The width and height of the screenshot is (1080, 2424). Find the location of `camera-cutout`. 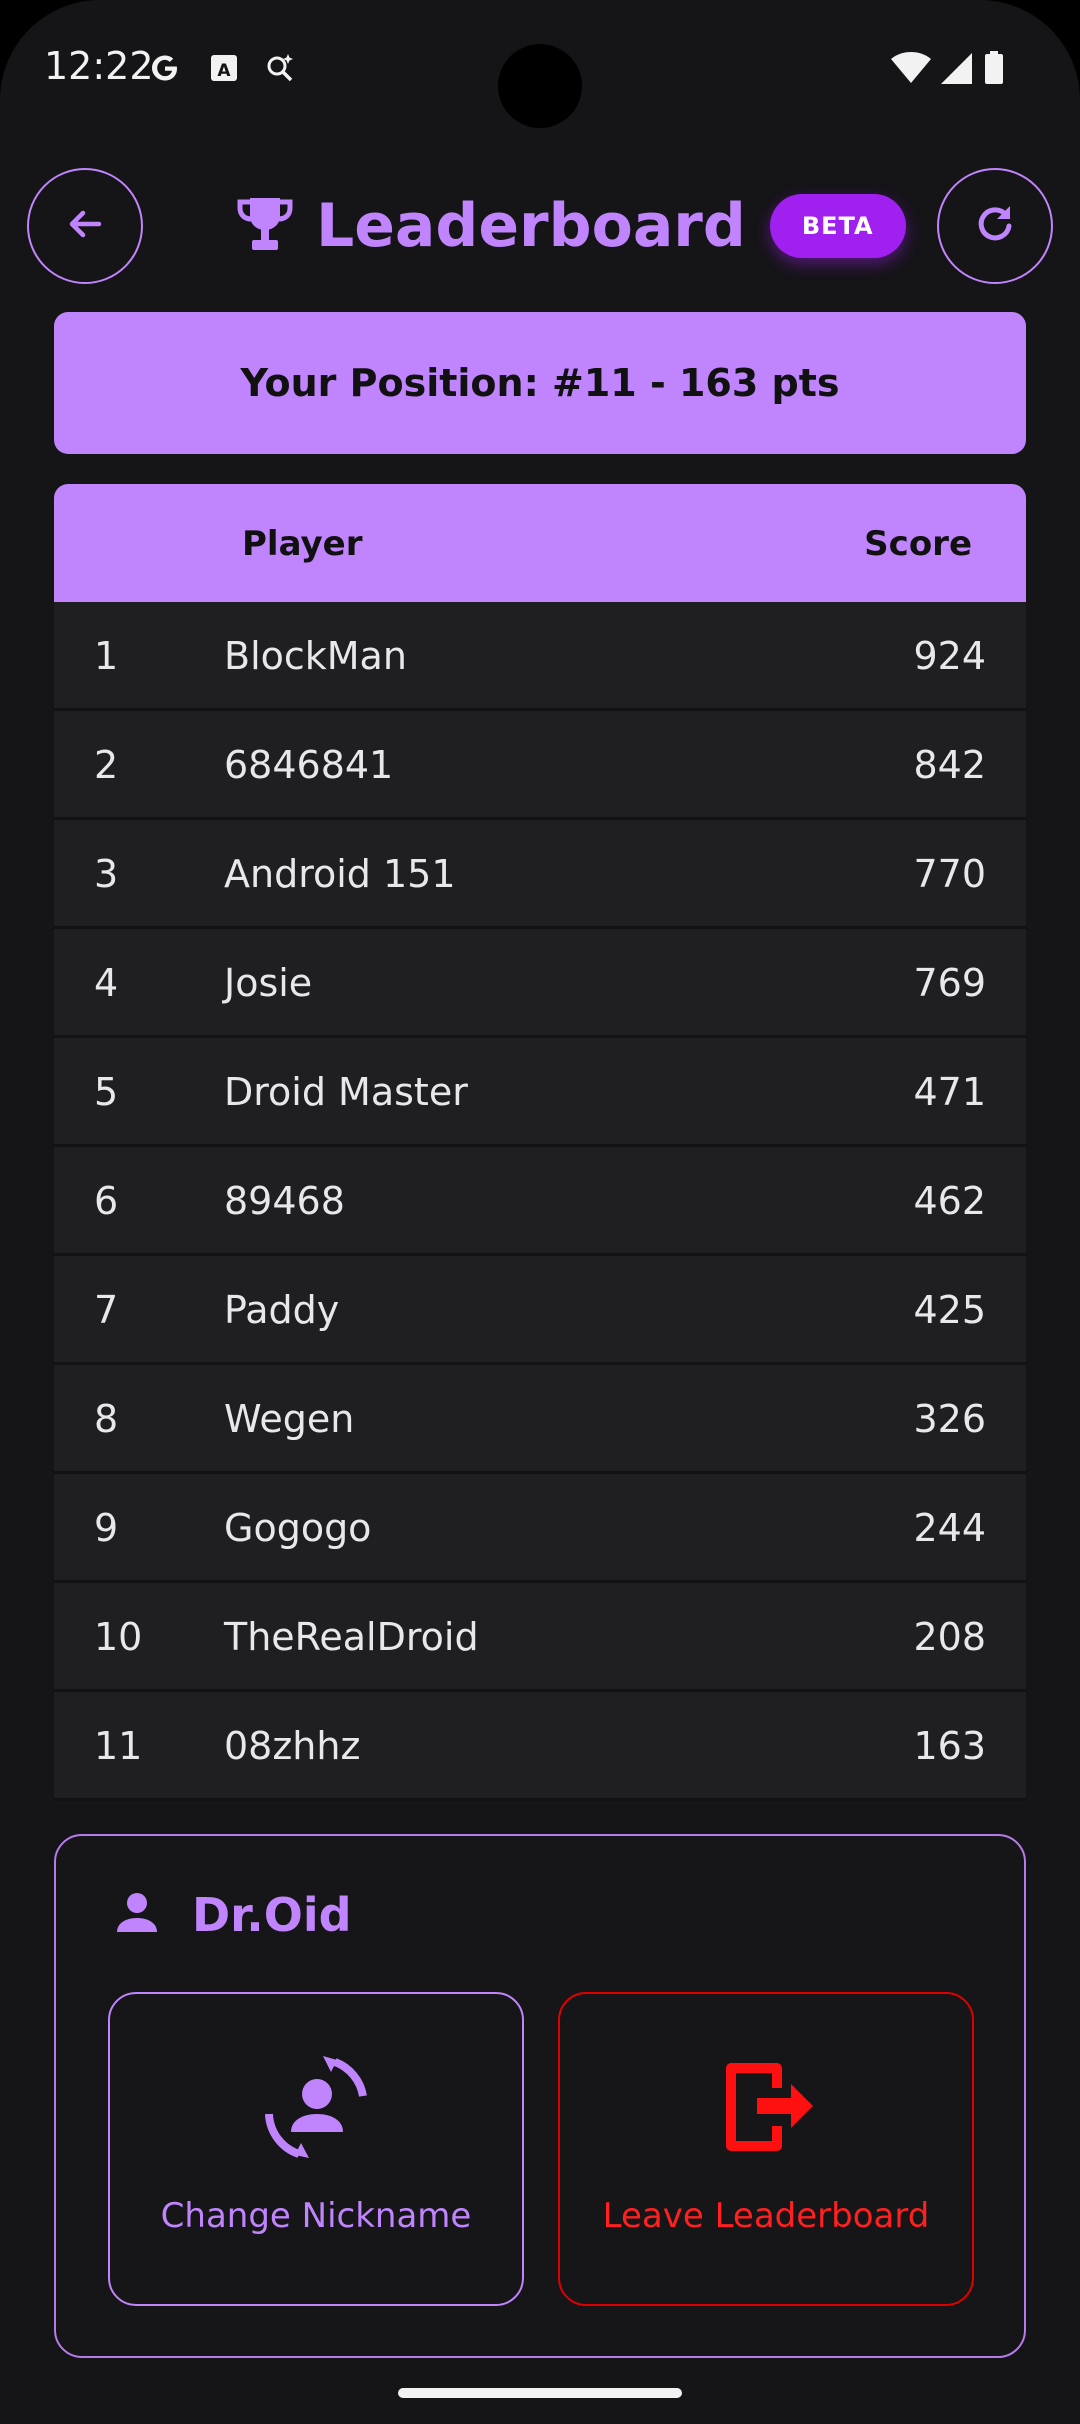

camera-cutout is located at coordinates (540, 86).